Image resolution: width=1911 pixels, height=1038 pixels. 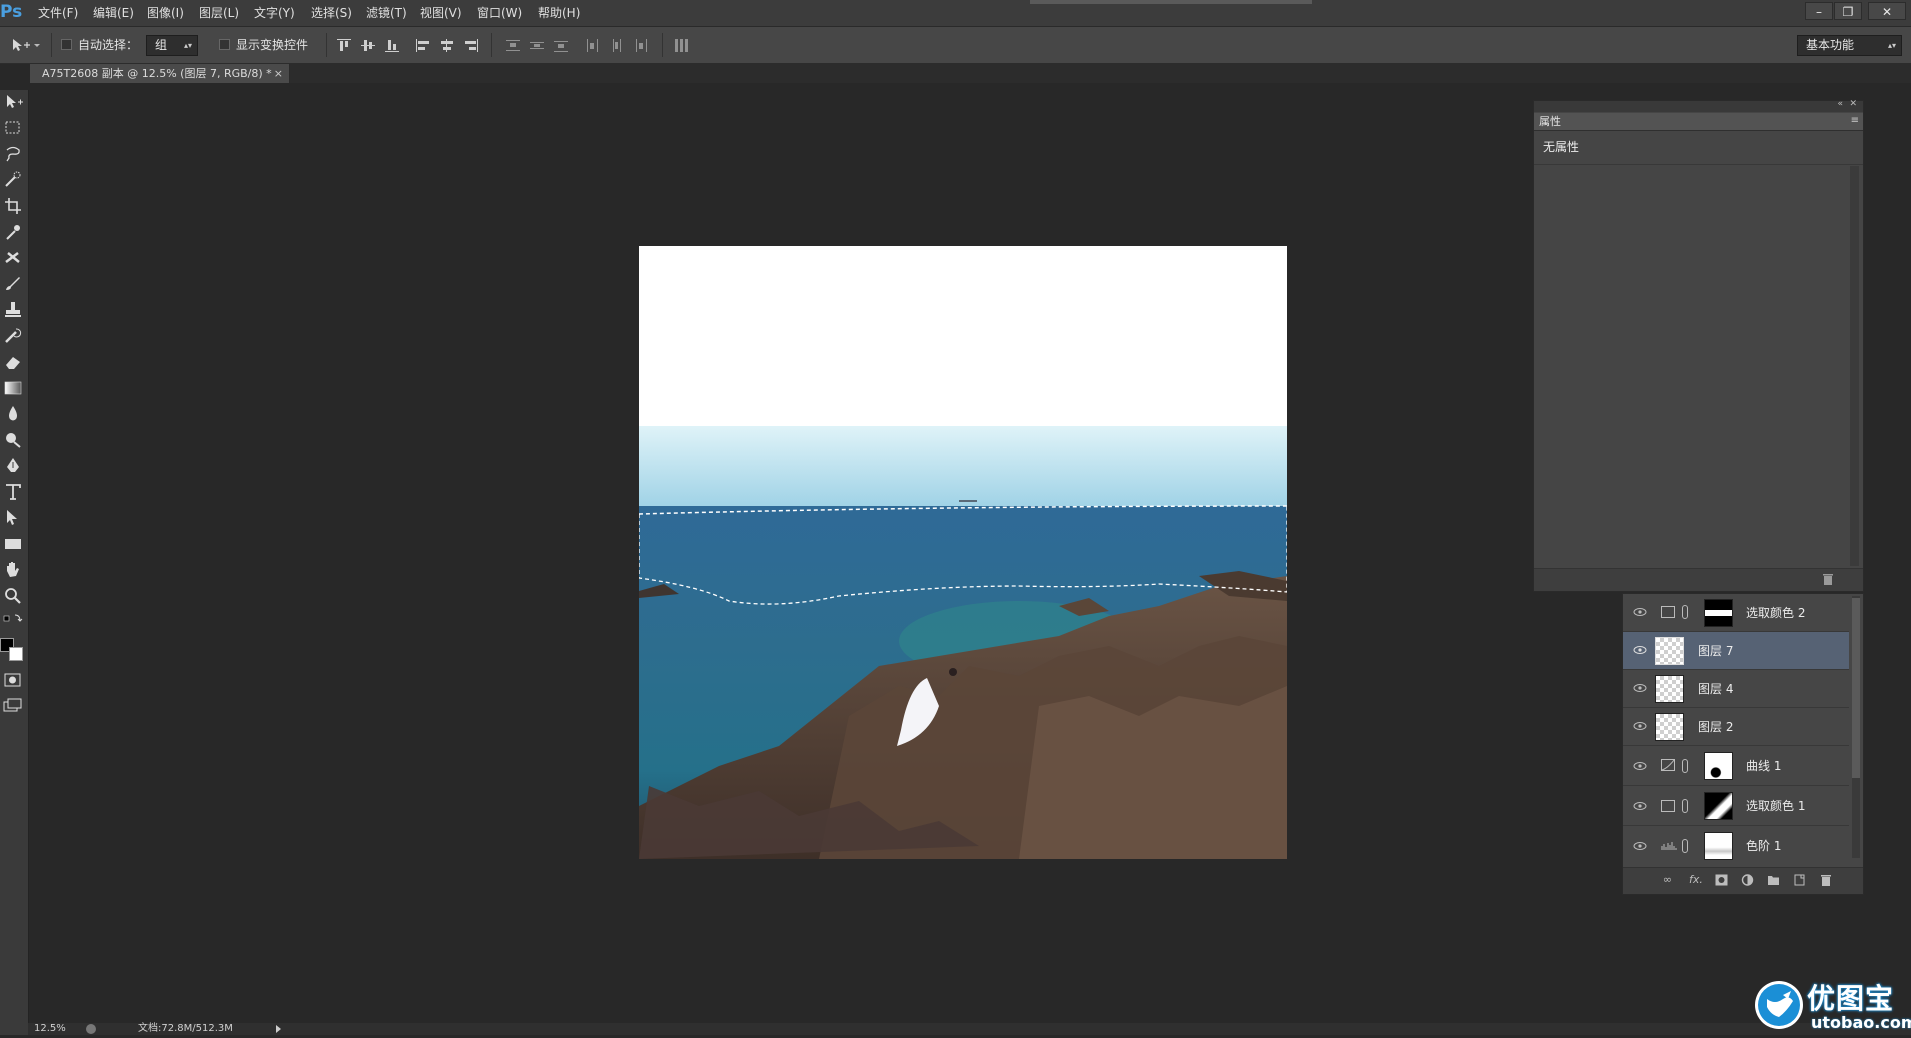 What do you see at coordinates (1550, 121) in the screenshot?
I see `properties-tab: 属性` at bounding box center [1550, 121].